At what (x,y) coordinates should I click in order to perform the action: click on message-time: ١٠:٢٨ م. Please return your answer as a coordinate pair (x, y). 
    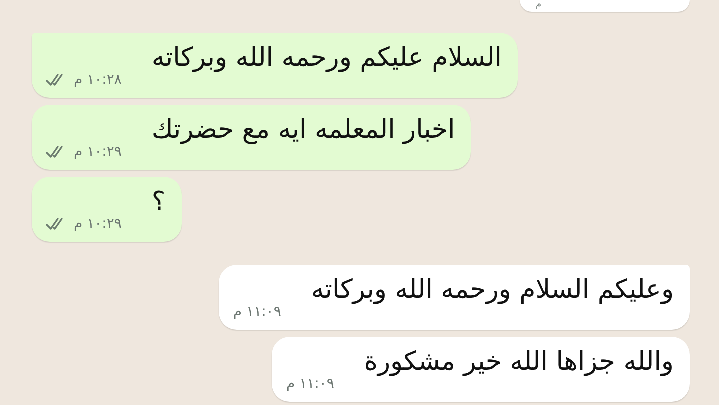
    Looking at the image, I should click on (98, 80).